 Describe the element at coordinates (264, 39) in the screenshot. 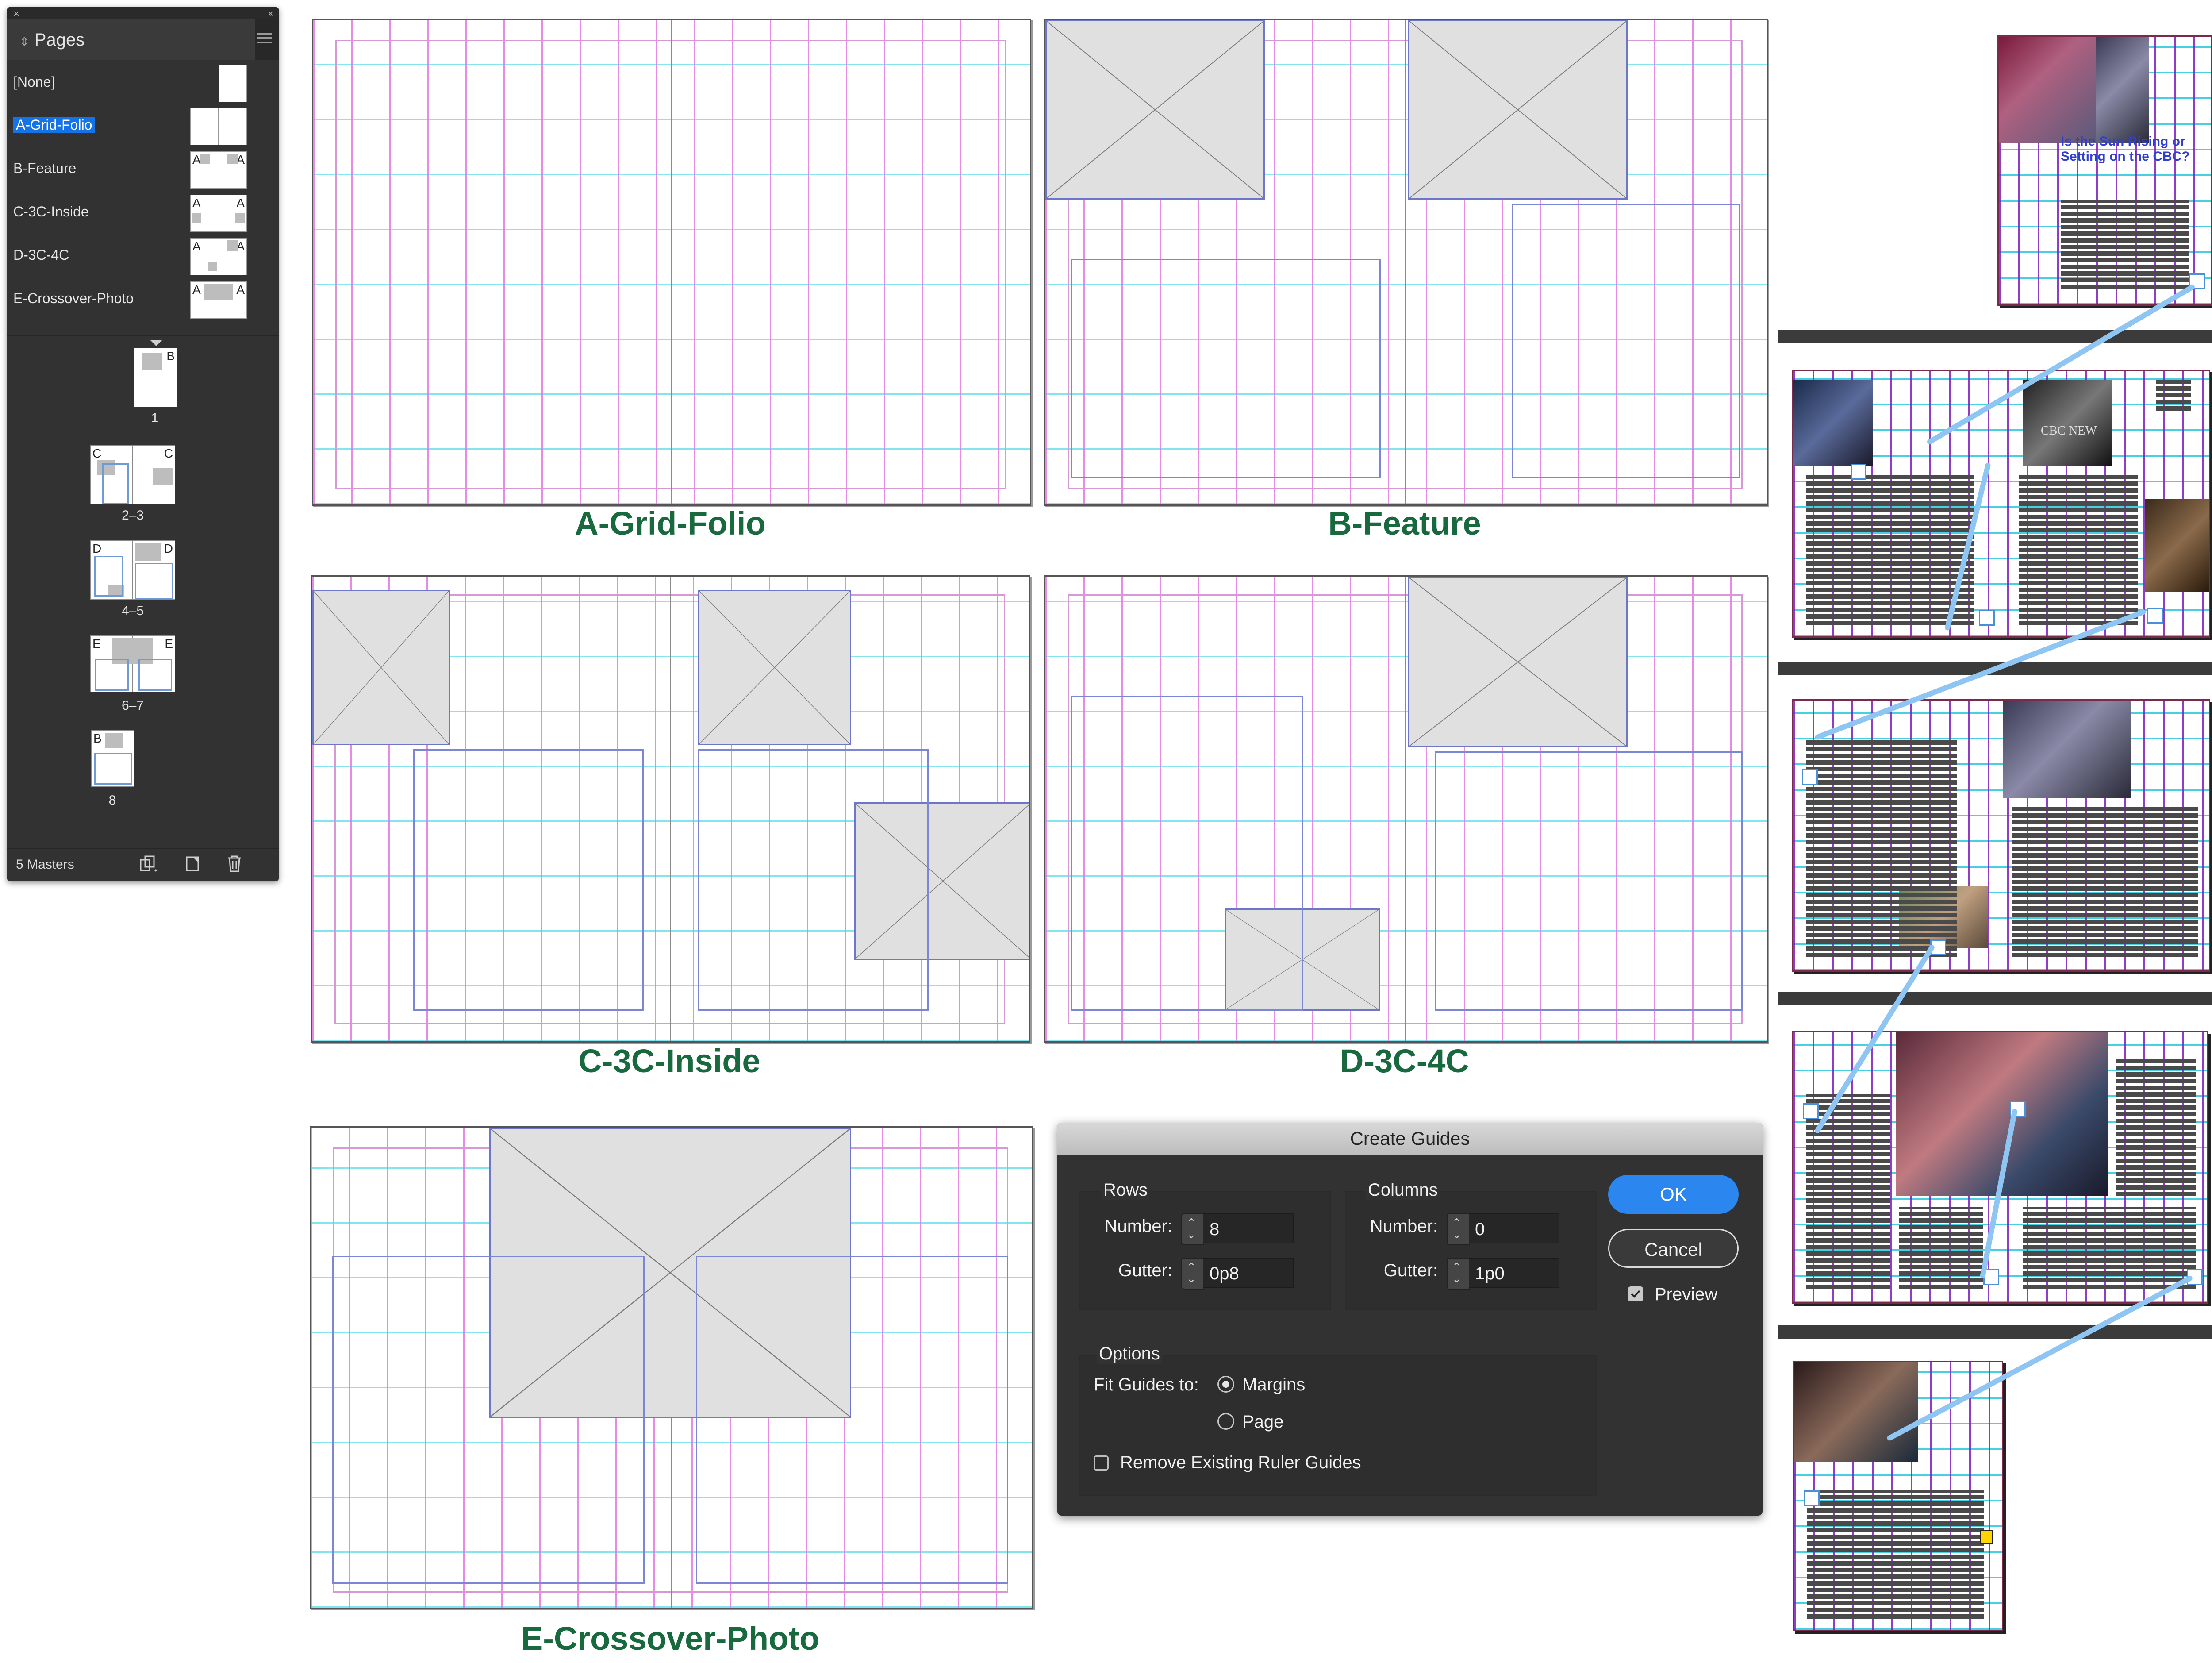

I see `panel-menu-icon` at that location.